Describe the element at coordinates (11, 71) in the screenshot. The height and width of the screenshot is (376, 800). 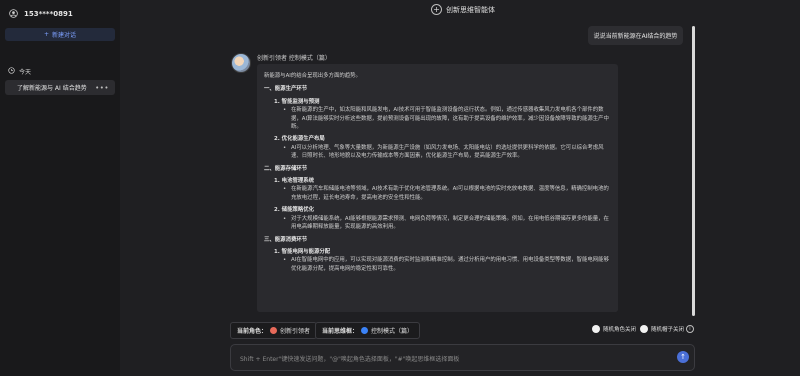
I see `clock-icon` at that location.